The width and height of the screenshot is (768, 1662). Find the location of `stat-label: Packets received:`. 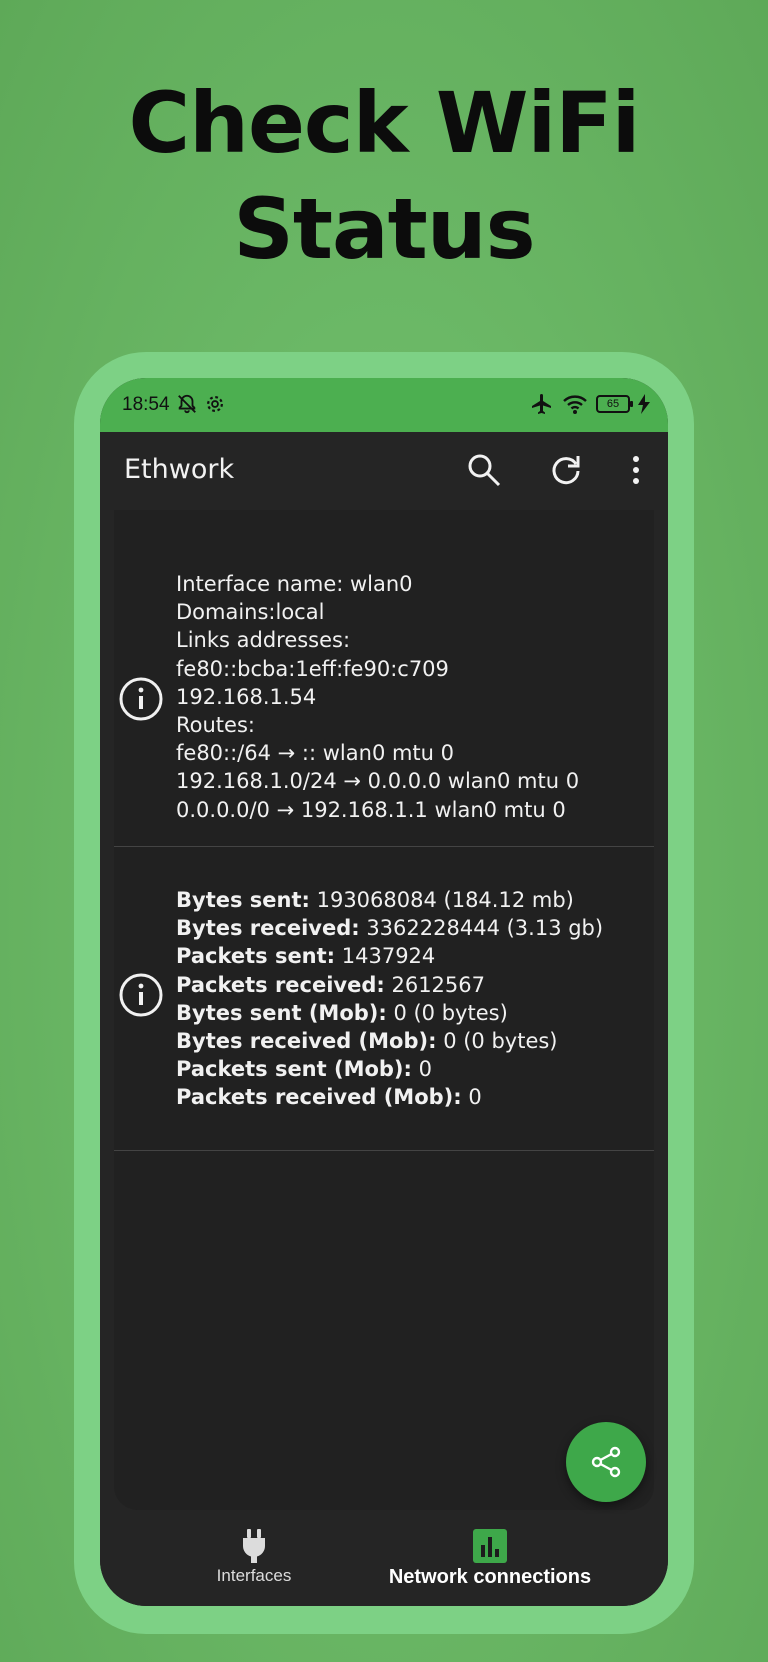

stat-label: Packets received: is located at coordinates (280, 984).